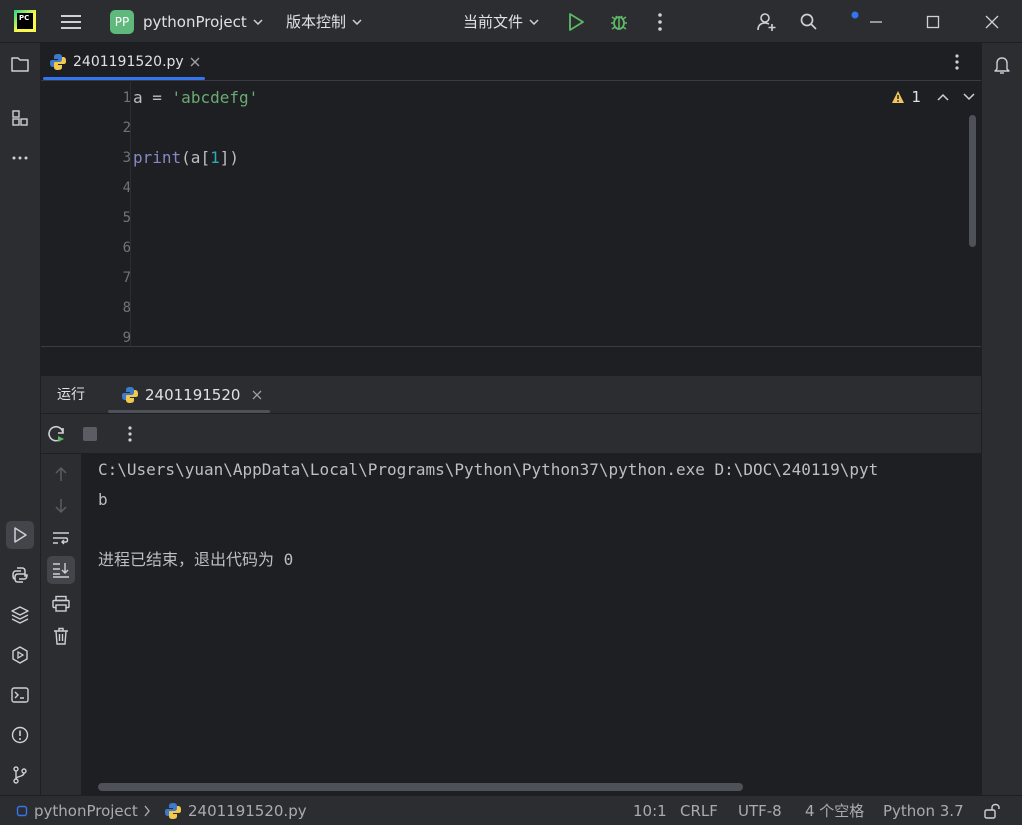  What do you see at coordinates (20, 695) in the screenshot?
I see `terminal-button` at bounding box center [20, 695].